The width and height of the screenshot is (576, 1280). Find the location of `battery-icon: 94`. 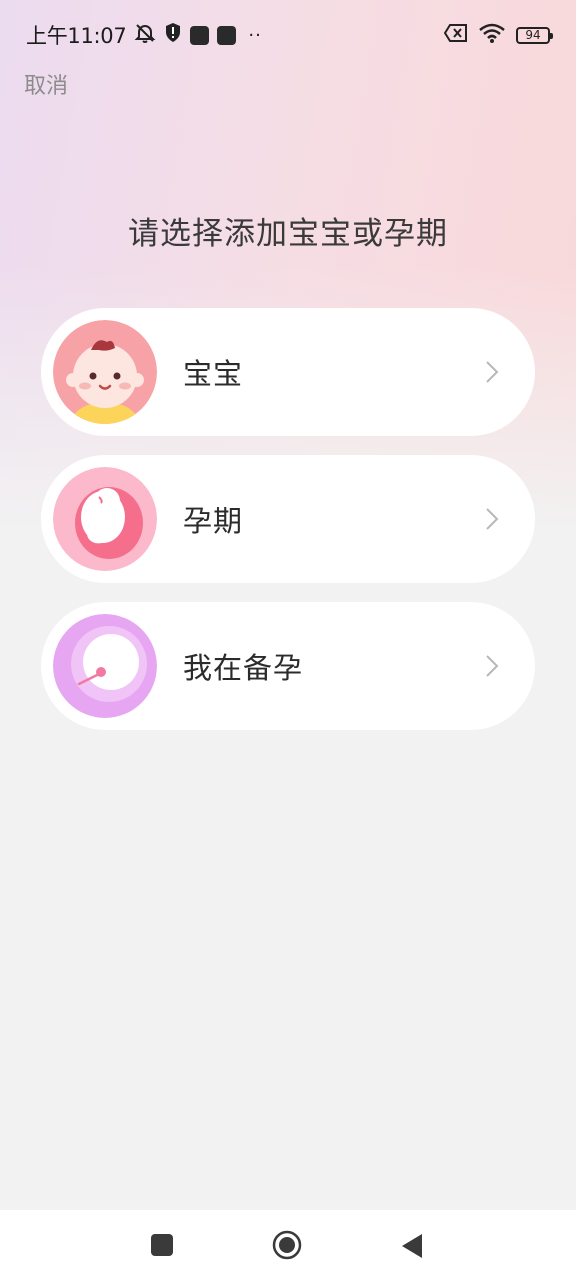

battery-icon: 94 is located at coordinates (534, 35).